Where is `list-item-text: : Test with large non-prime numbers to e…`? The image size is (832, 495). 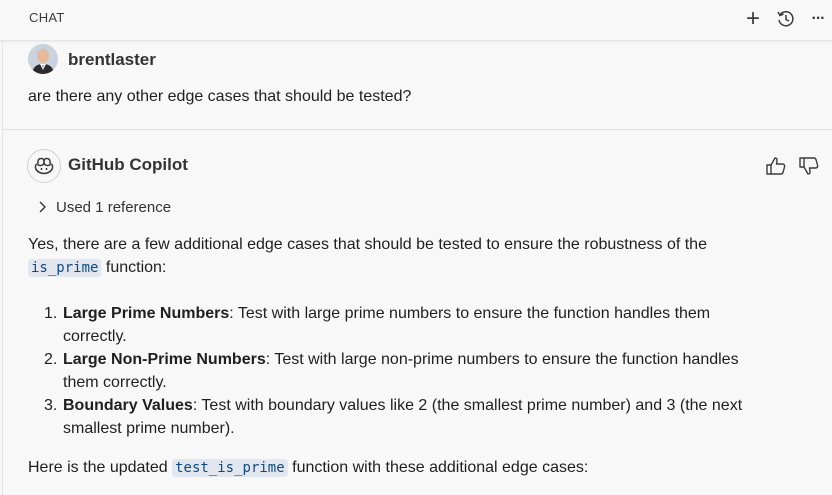
list-item-text: : Test with large non-prime numbers to e… is located at coordinates (502, 359).